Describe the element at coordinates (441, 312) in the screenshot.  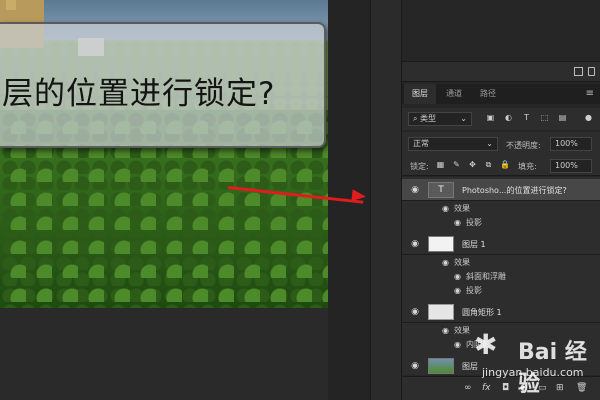
I see `shape-layer-thumbnail` at that location.